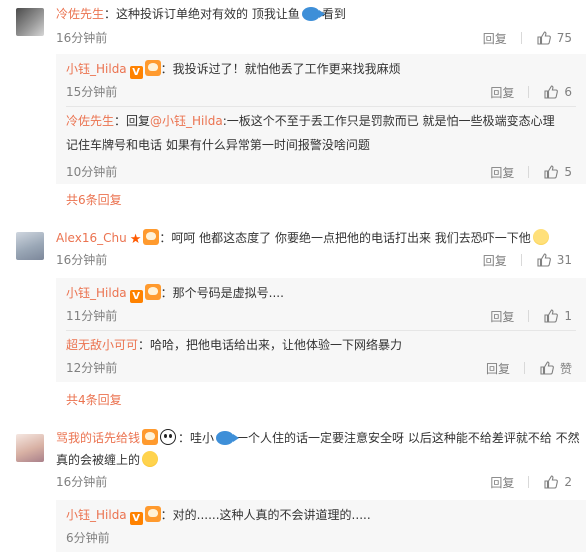 The image size is (586, 552). I want to click on comment-text-line2: 真的会被缠上的, so click(98, 460).